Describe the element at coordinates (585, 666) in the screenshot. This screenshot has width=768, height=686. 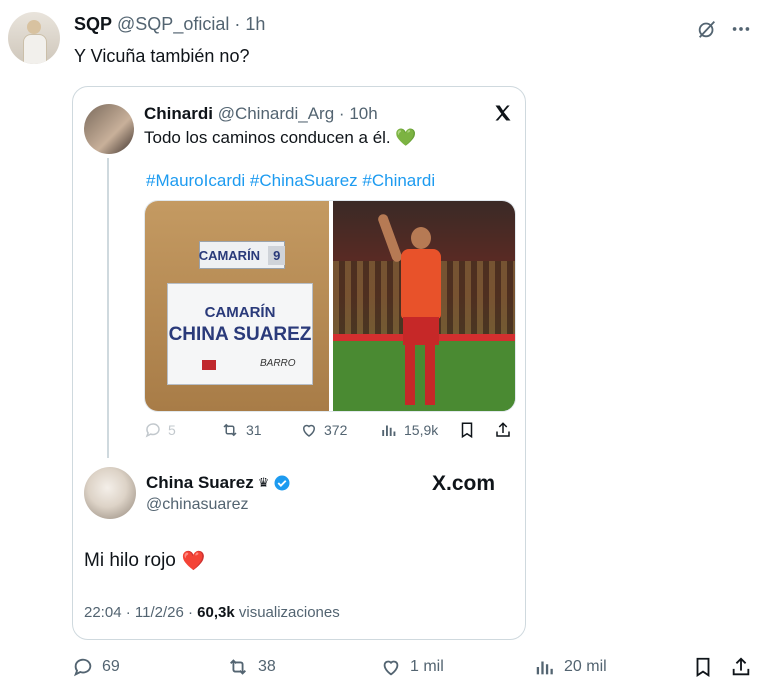
I see `views-count: 20 mil` at that location.